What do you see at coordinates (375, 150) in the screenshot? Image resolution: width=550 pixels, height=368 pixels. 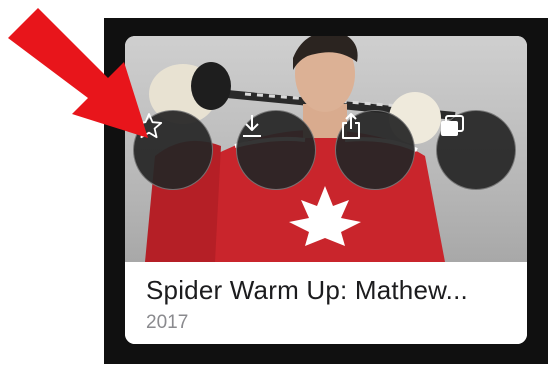 I see `share-button` at bounding box center [375, 150].